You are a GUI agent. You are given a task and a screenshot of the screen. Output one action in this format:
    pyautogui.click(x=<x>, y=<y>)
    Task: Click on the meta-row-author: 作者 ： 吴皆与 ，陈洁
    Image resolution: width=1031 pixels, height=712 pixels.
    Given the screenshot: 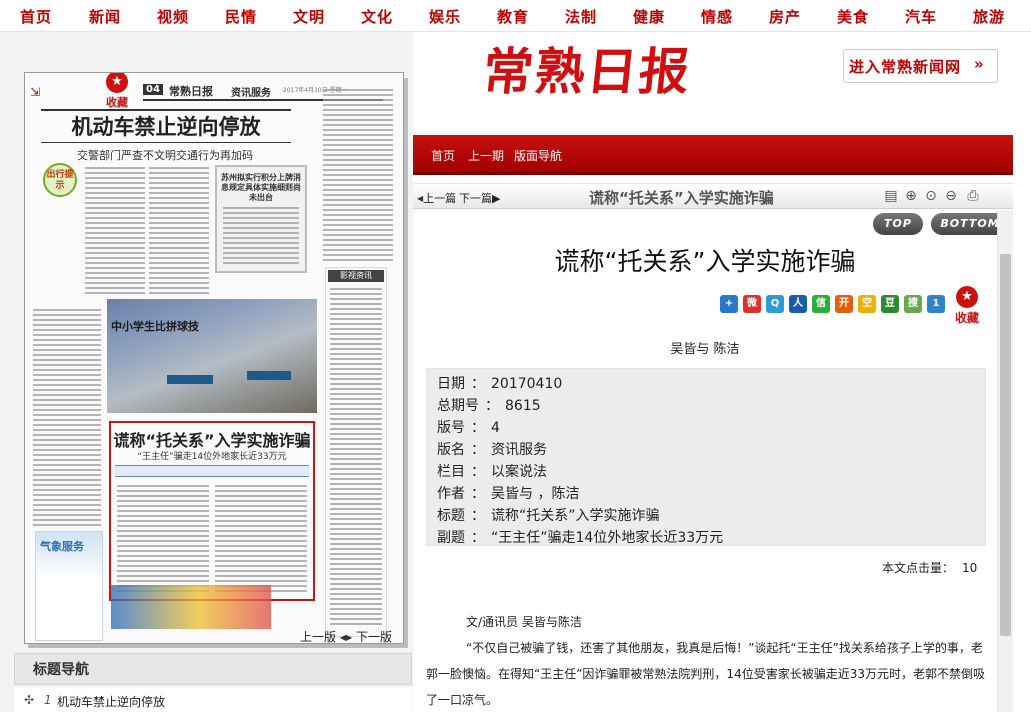 What is the action you would take?
    pyautogui.click(x=508, y=493)
    